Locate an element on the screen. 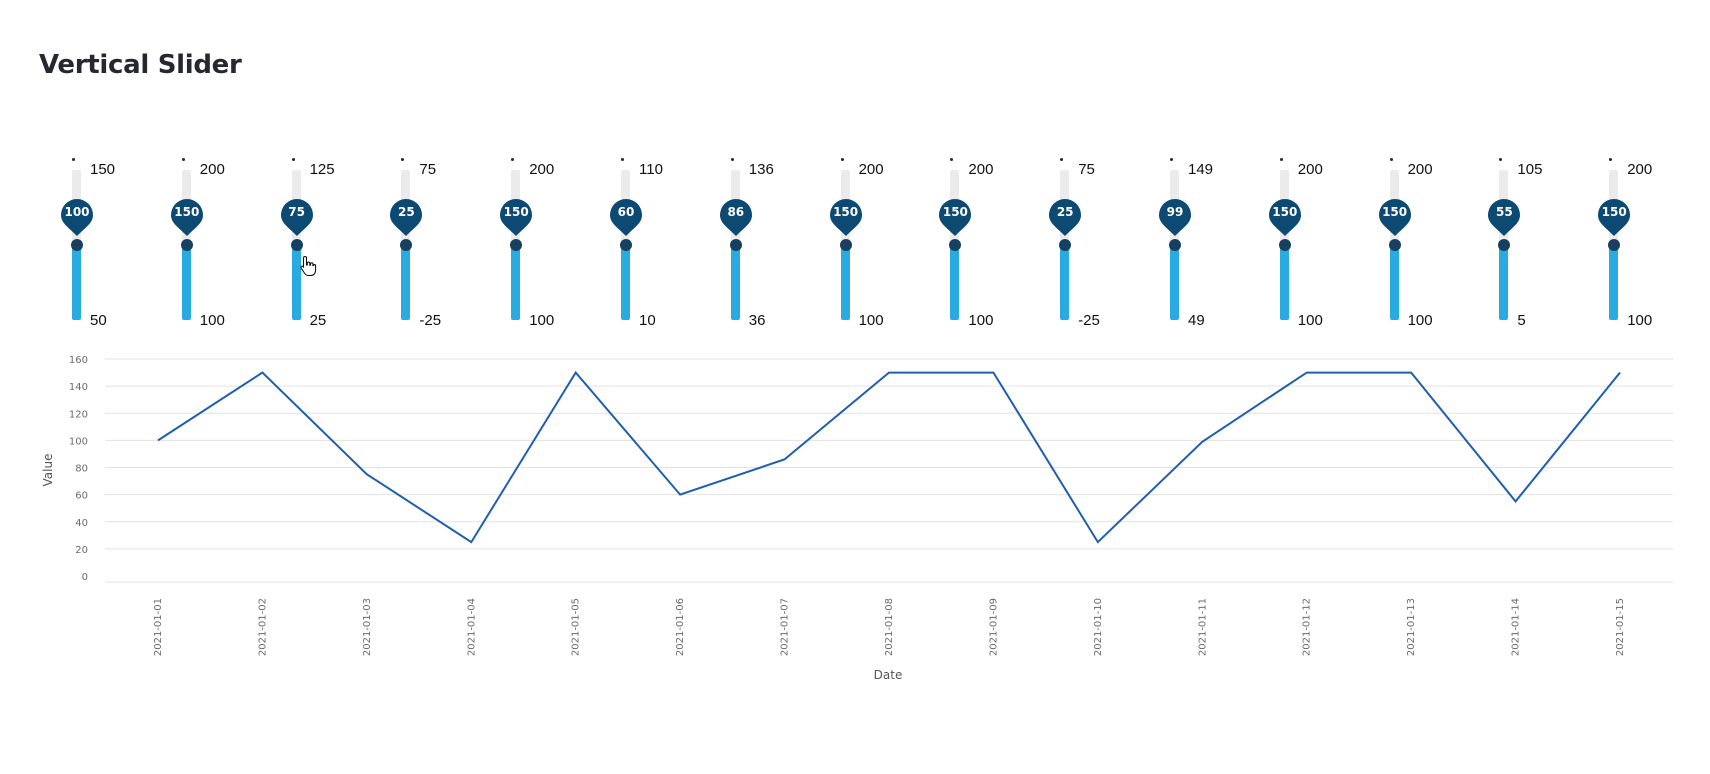 Image resolution: width=1710 pixels, height=774 pixels. slider-value-pin: 100 is located at coordinates (77, 217).